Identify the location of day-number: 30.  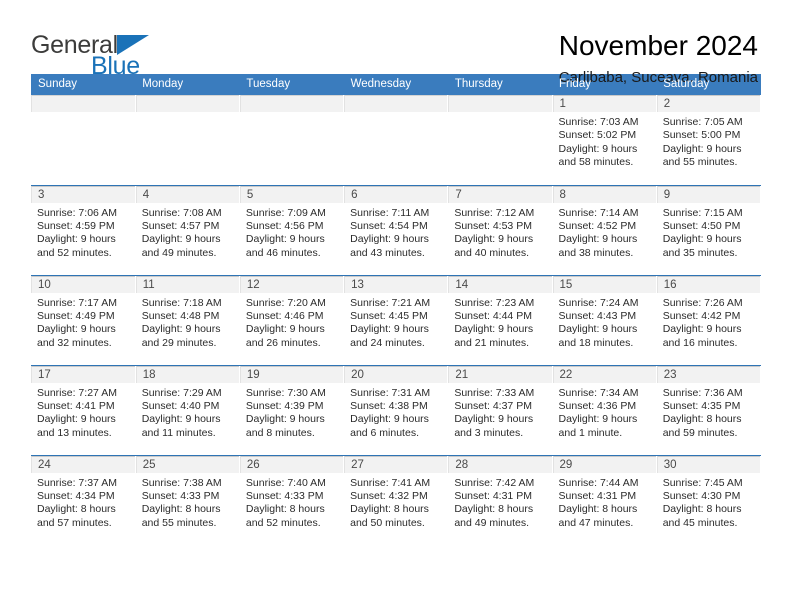
(708, 464).